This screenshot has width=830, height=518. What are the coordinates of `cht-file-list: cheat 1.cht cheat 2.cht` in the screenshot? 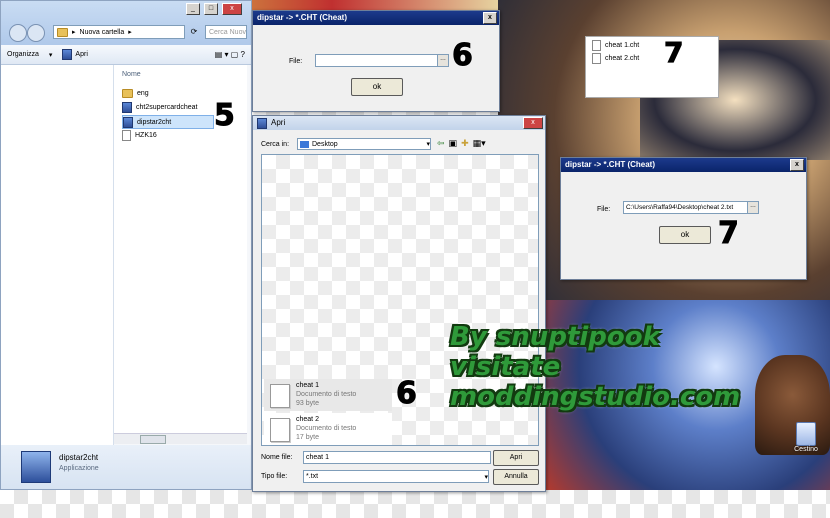 It's located at (652, 67).